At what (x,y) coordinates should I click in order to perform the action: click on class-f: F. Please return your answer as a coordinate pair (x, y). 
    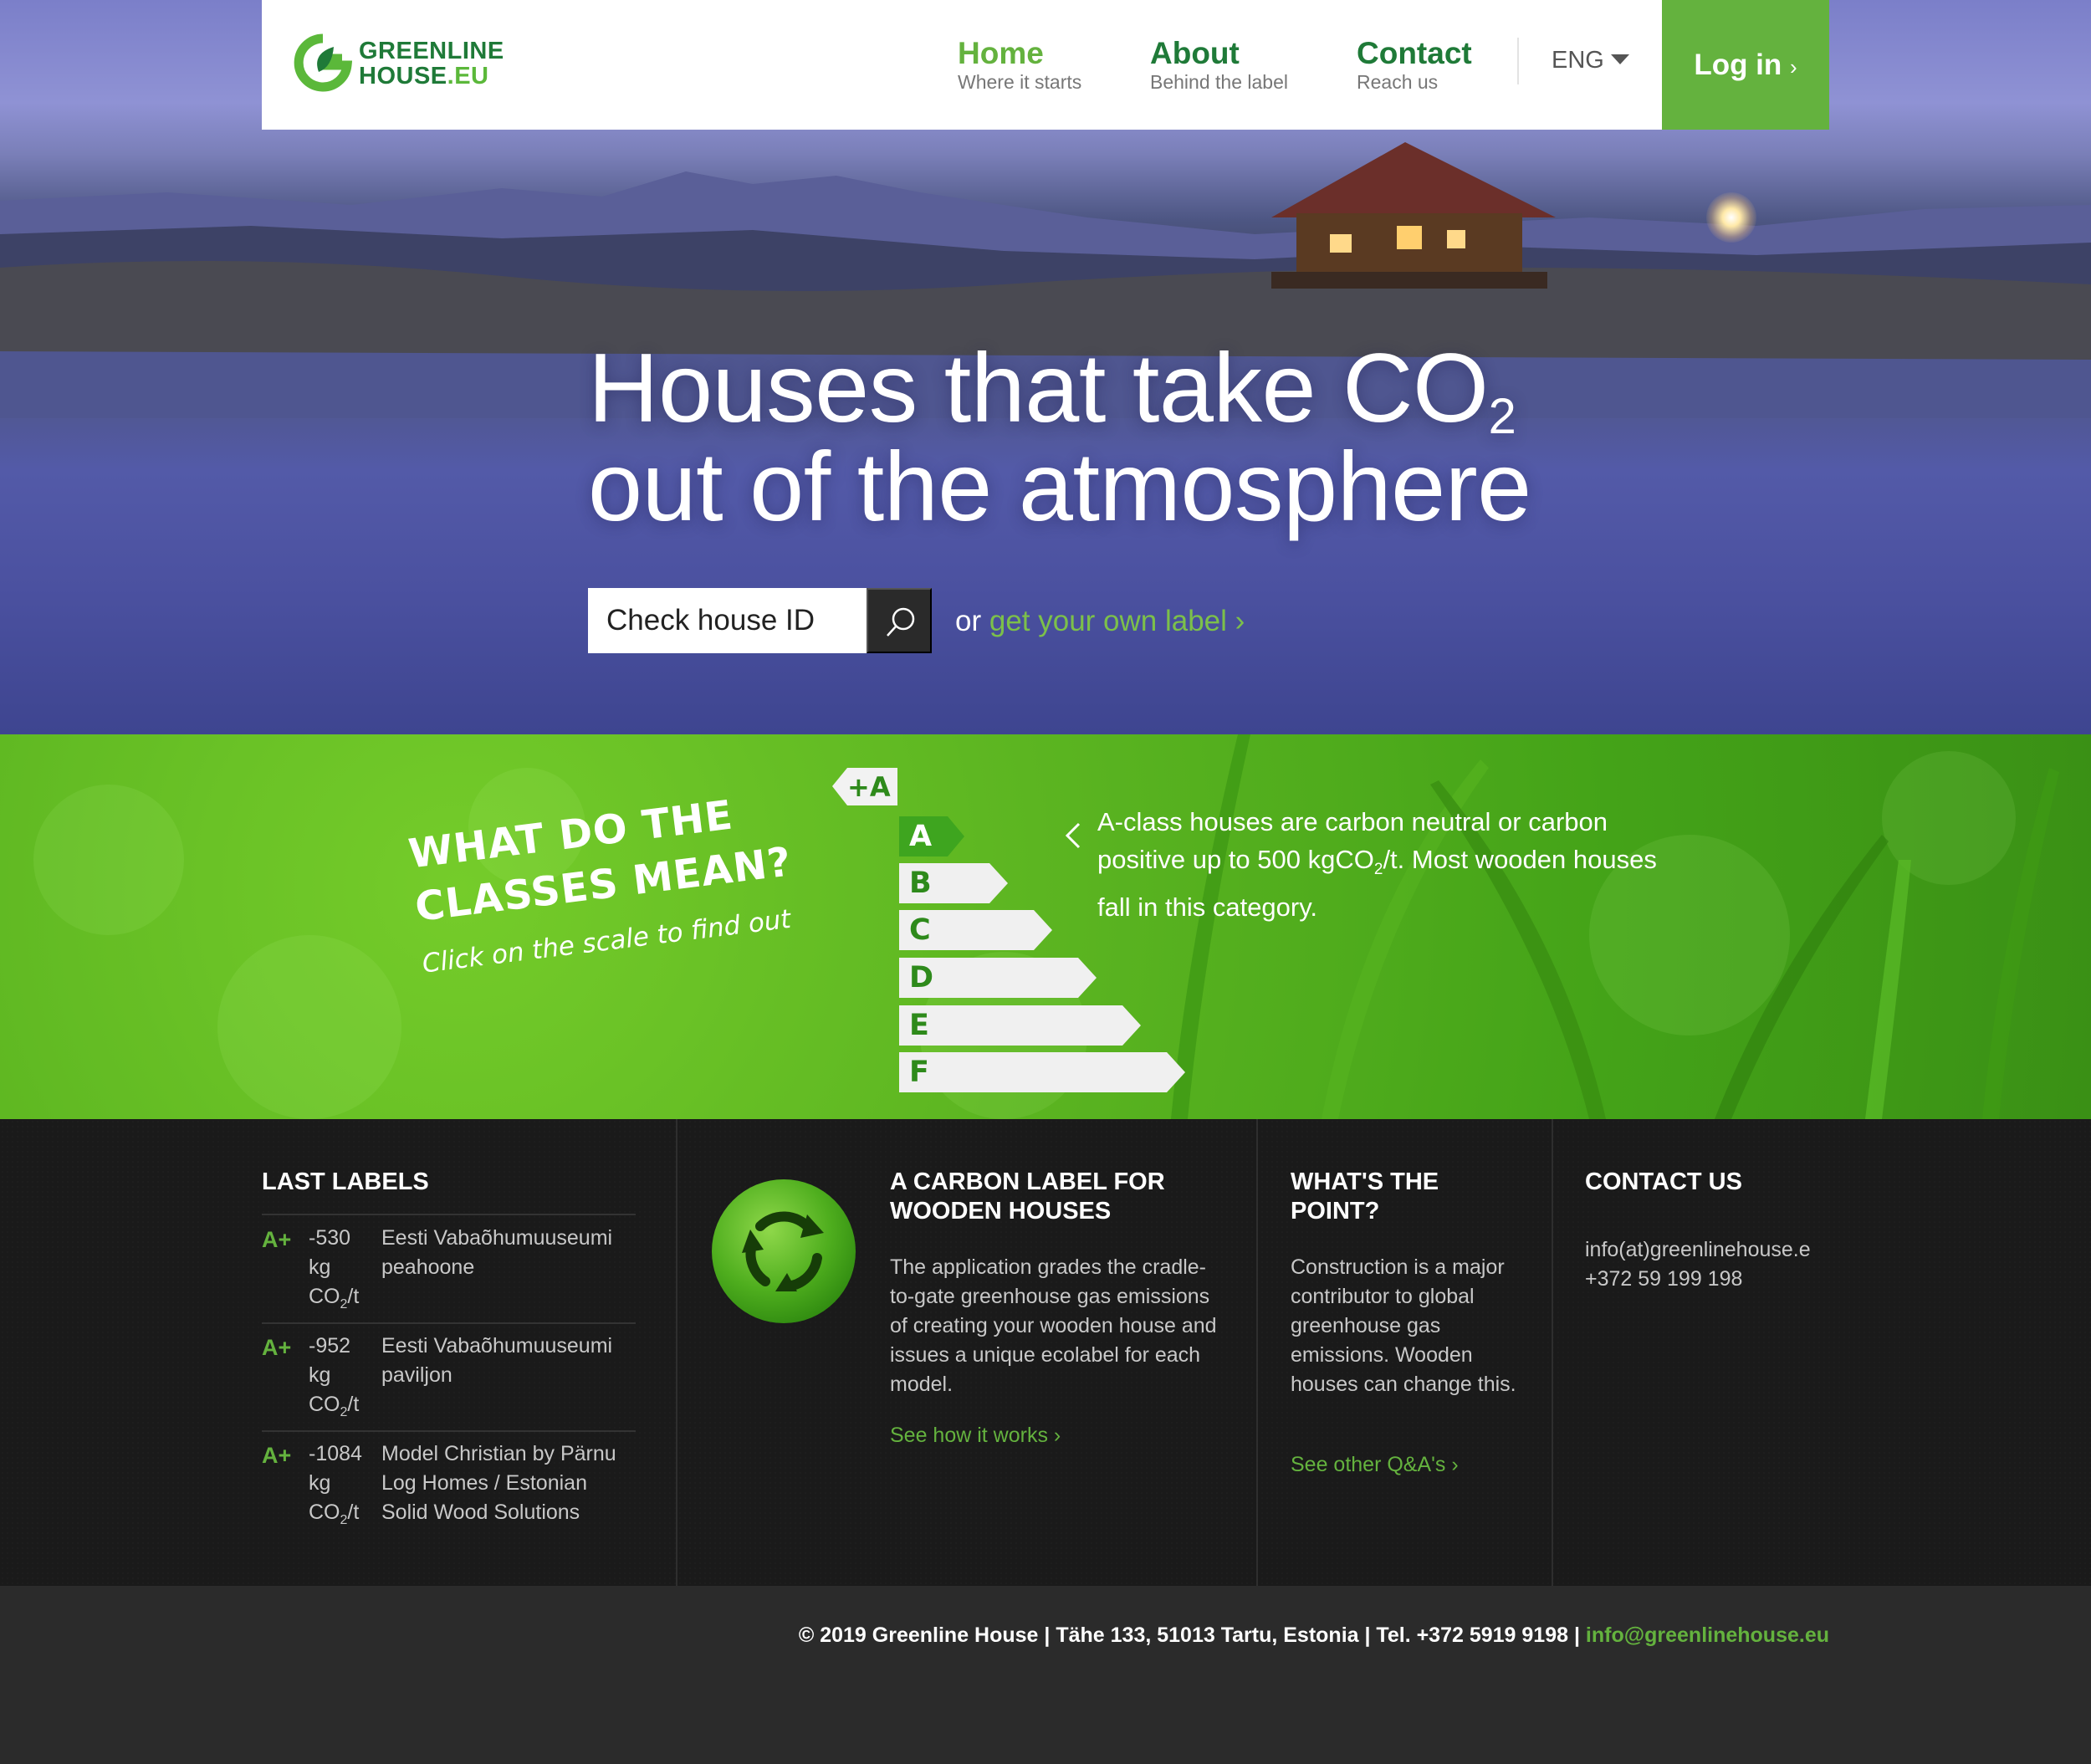
    Looking at the image, I should click on (1042, 1072).